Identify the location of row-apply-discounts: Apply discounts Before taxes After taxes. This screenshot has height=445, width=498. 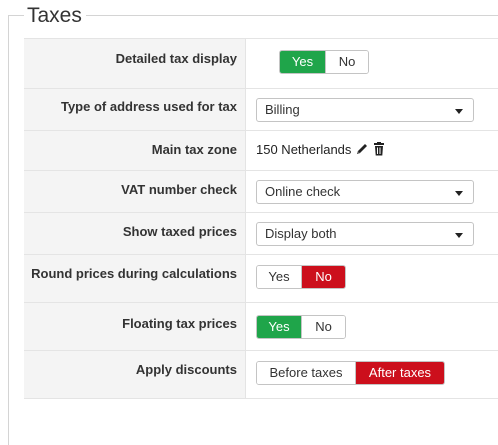
(261, 374).